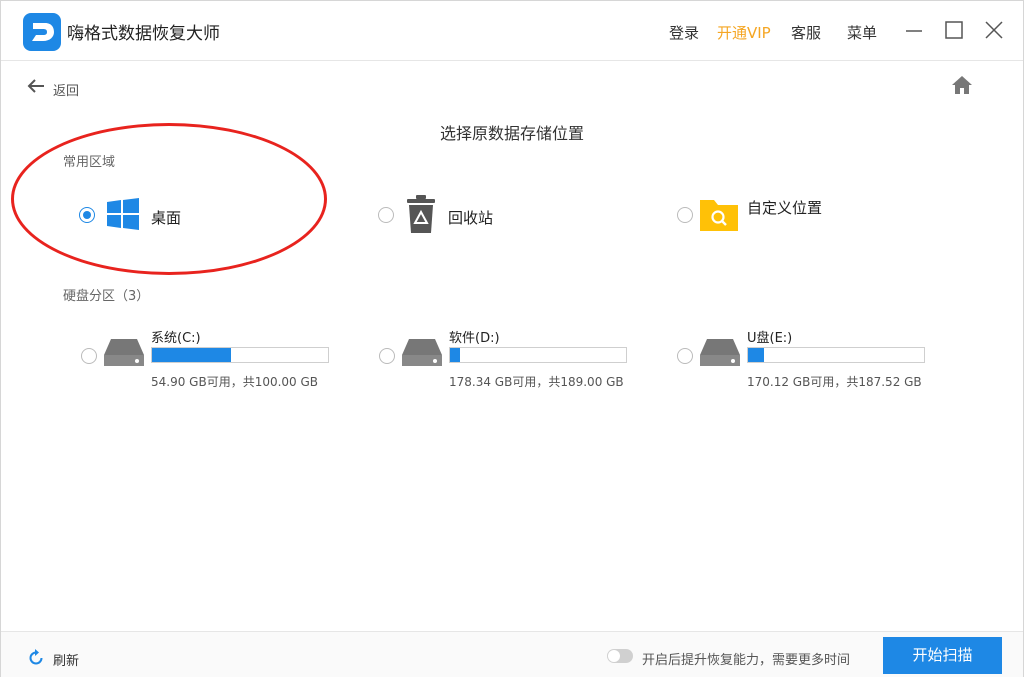 The width and height of the screenshot is (1024, 677). I want to click on maximize-icon, so click(954, 30).